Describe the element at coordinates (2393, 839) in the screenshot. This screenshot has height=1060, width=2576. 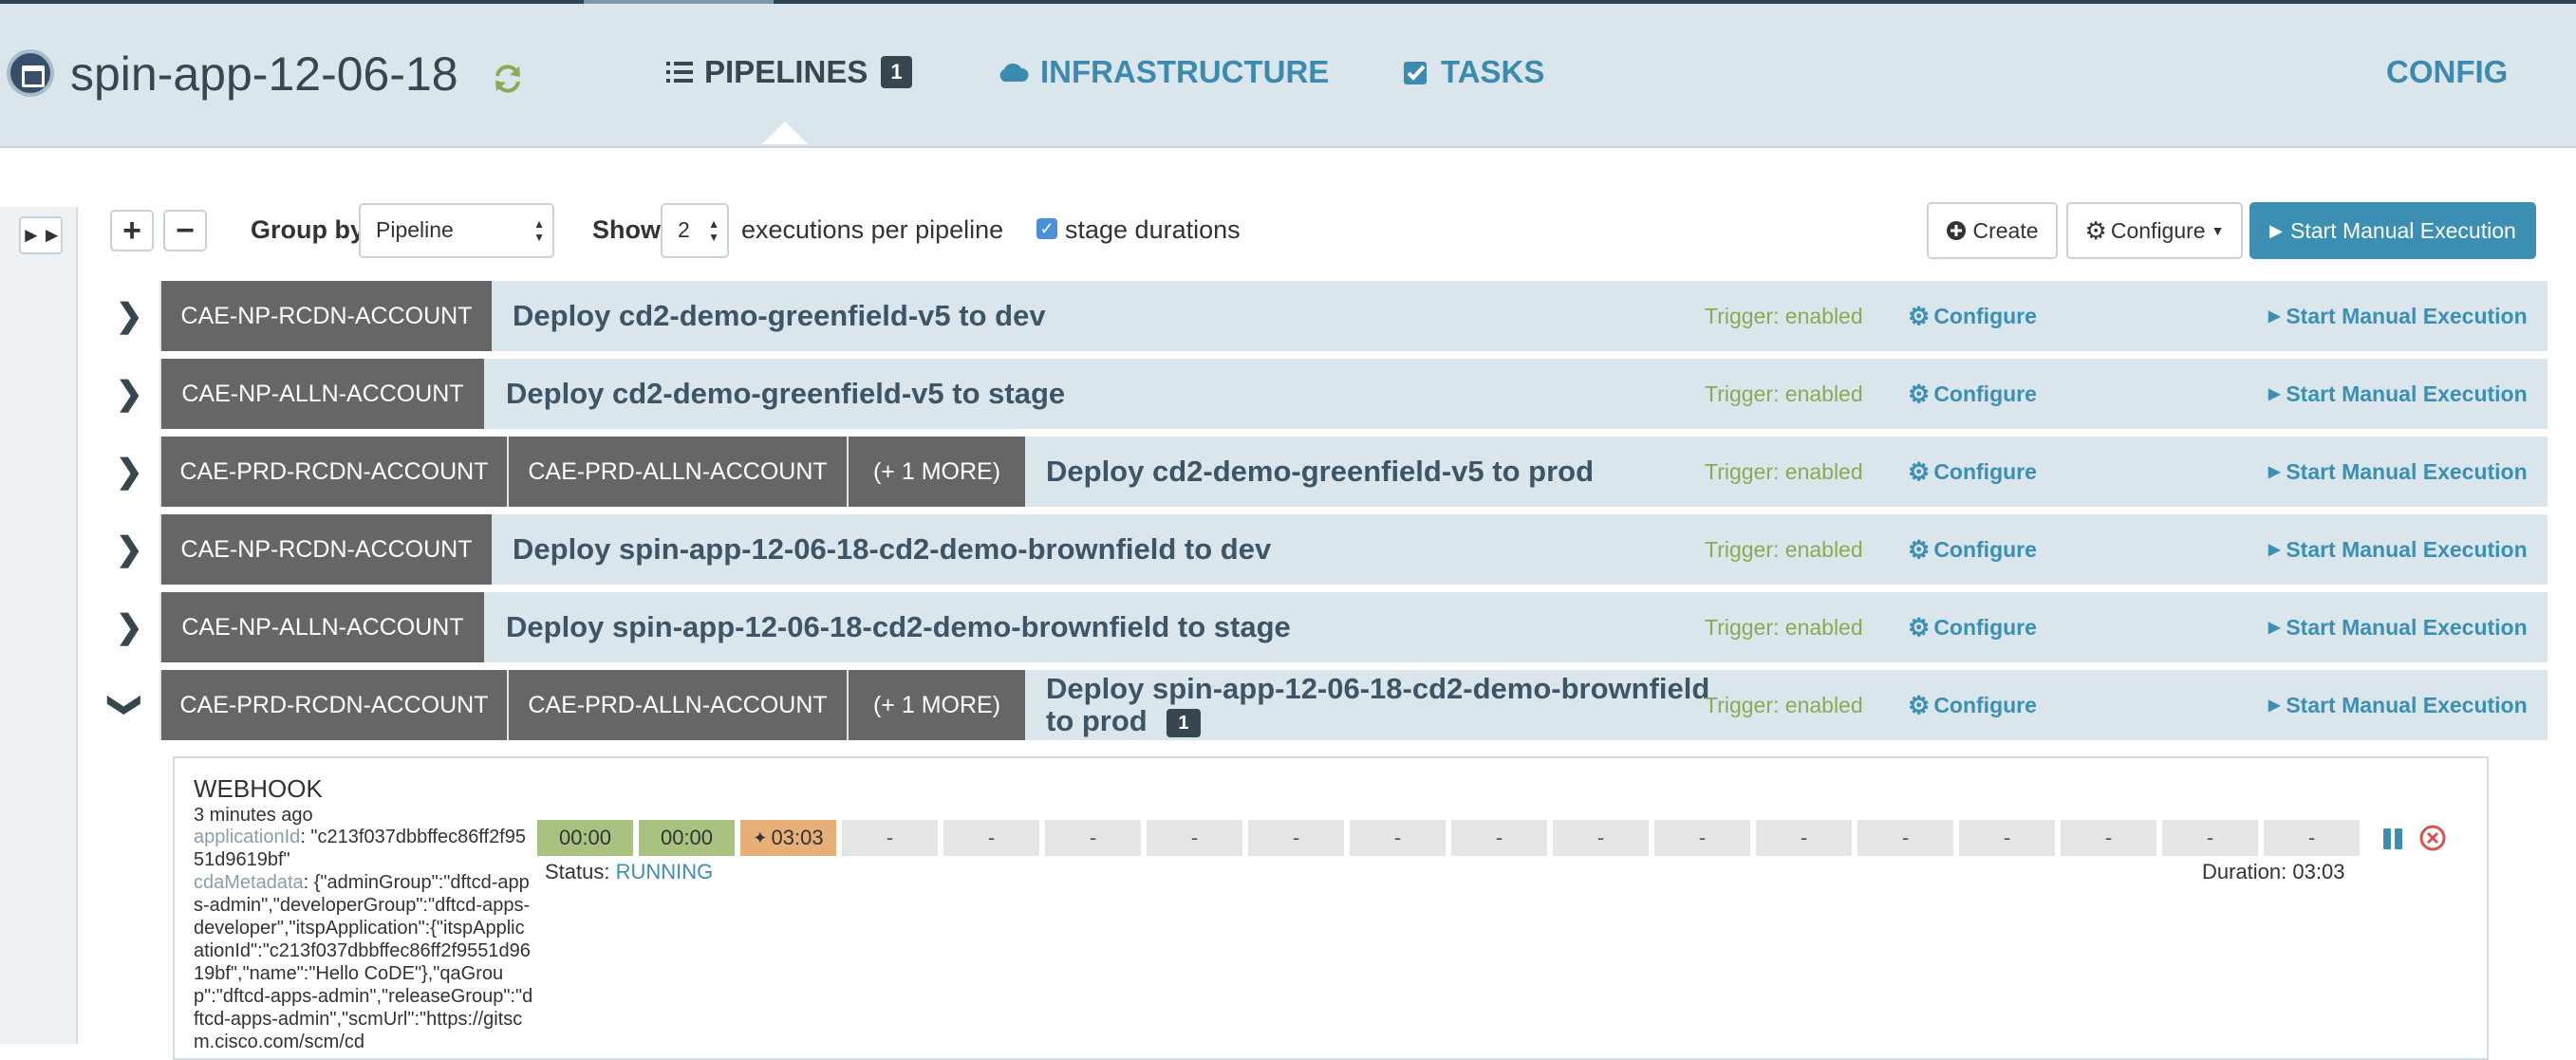
I see `pause-icon` at that location.